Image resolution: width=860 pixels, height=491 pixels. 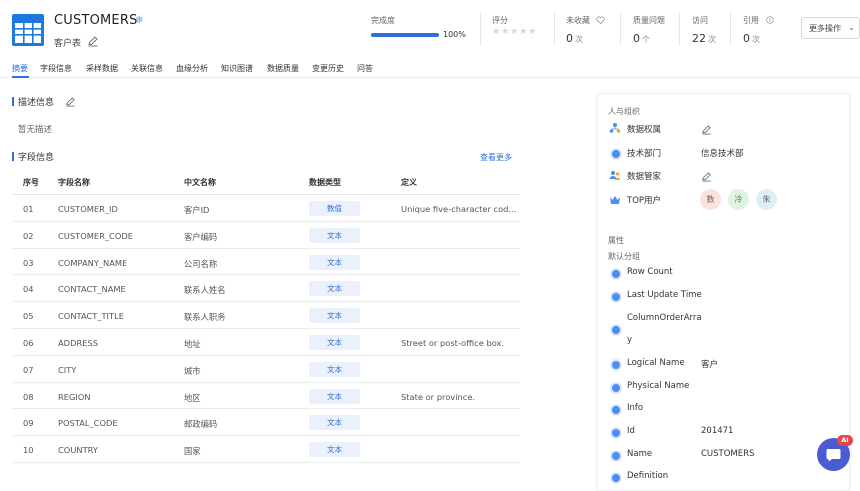 What do you see at coordinates (649, 30) in the screenshot?
I see `quality-metric: 质量问题 0个` at bounding box center [649, 30].